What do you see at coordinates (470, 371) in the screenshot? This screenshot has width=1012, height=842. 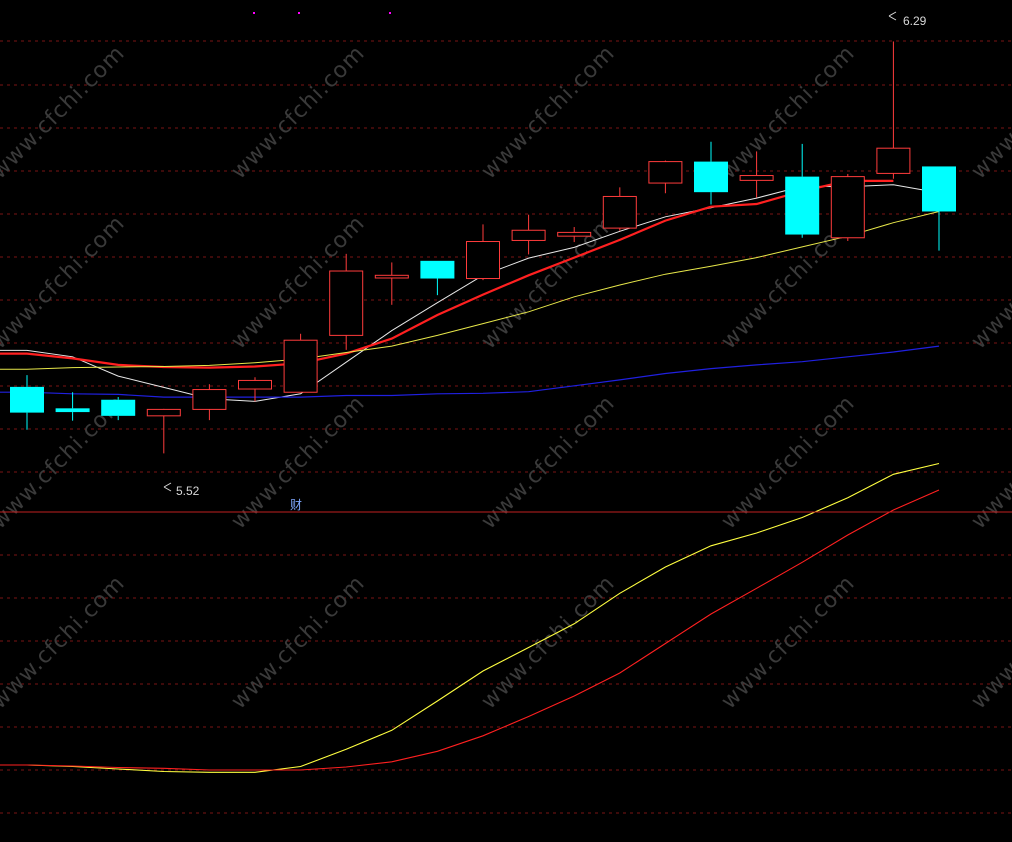 I see `moving-average-line` at bounding box center [470, 371].